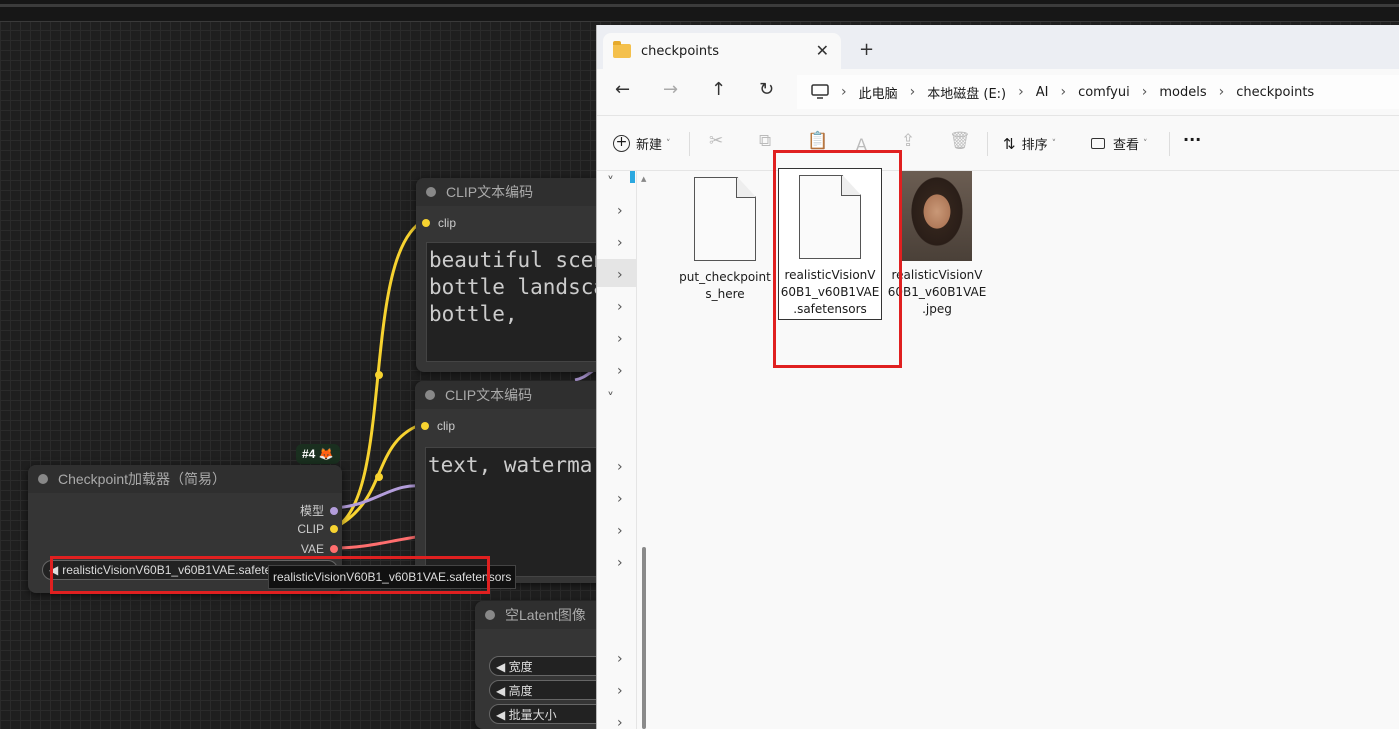 This screenshot has width=1399, height=729. What do you see at coordinates (718, 89) in the screenshot?
I see `up-button: ↑` at bounding box center [718, 89].